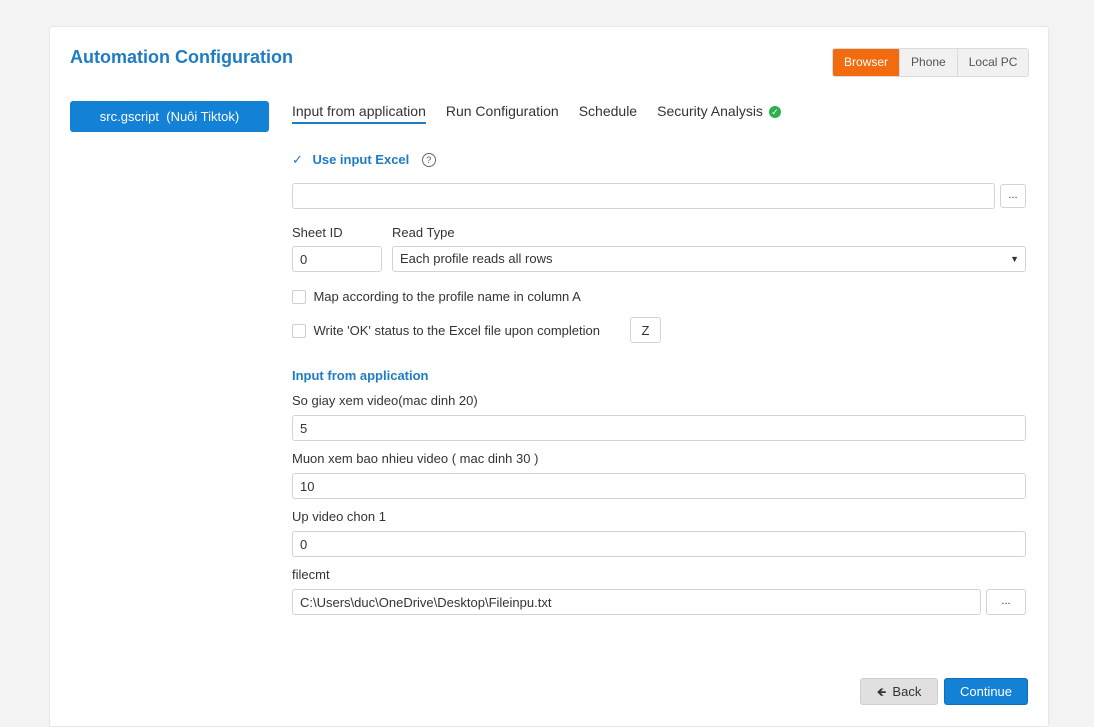 The width and height of the screenshot is (1094, 727). I want to click on continue-button: Continue, so click(986, 691).